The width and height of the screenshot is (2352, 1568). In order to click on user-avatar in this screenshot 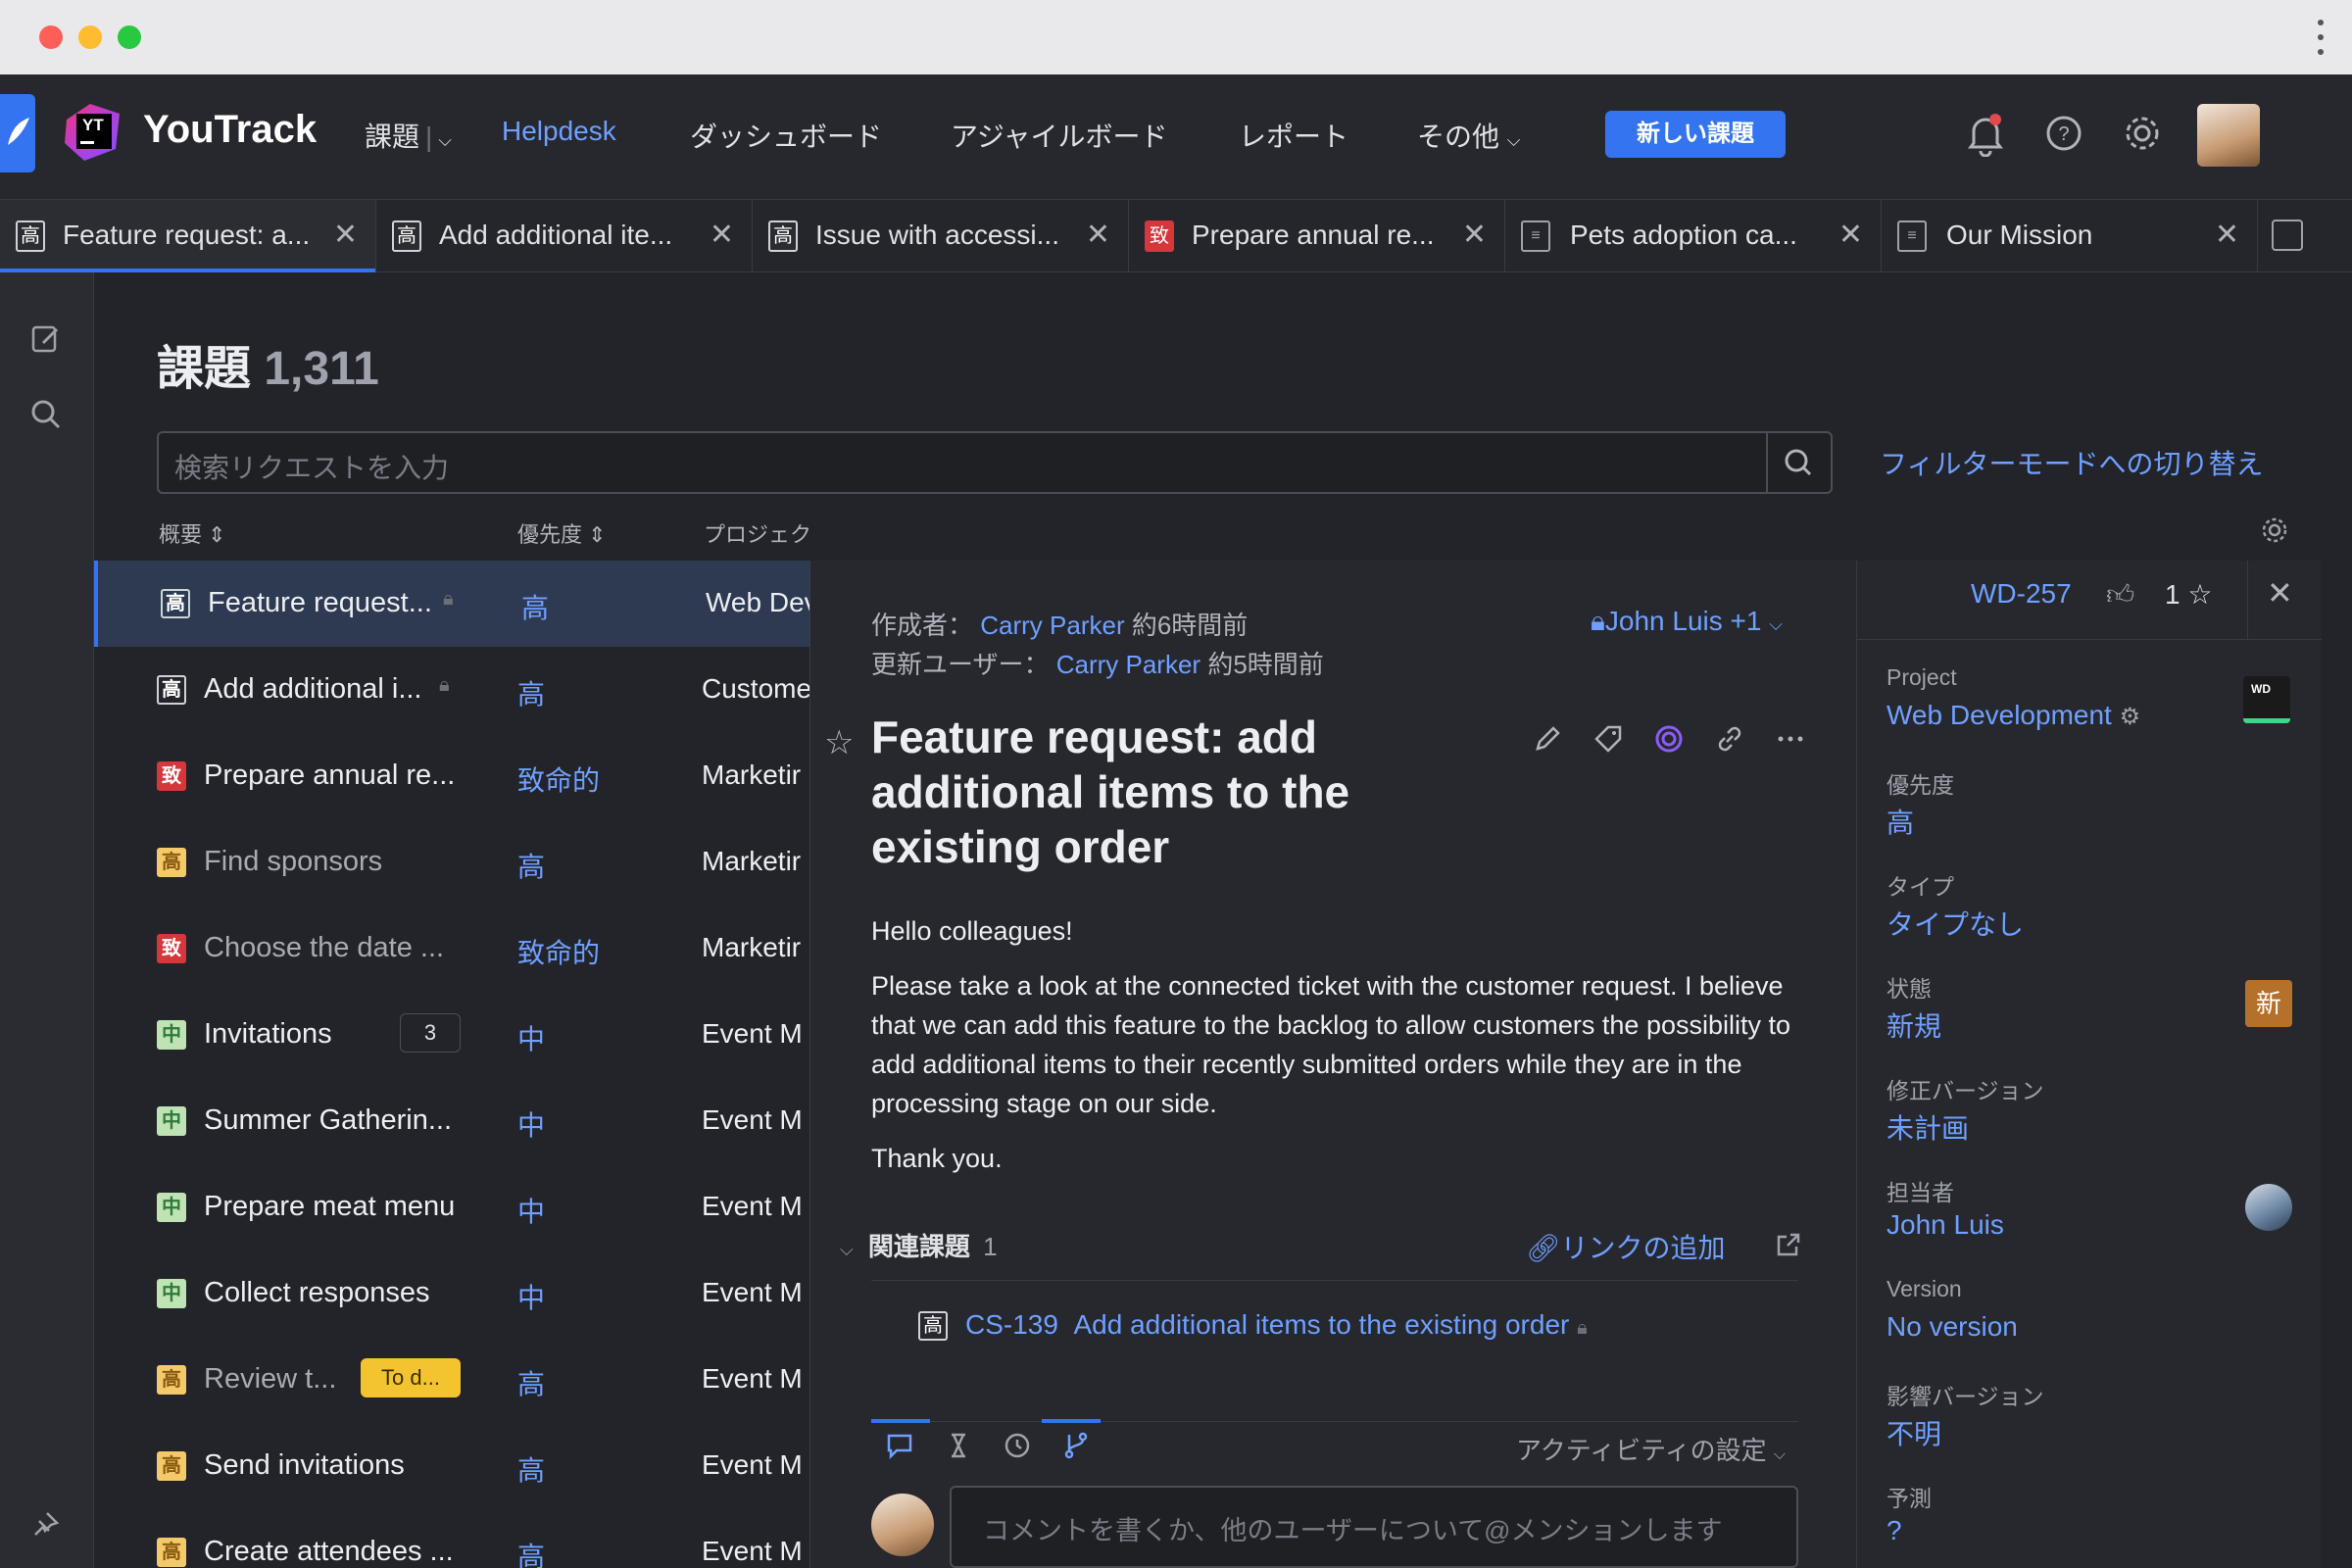, I will do `click(2228, 135)`.